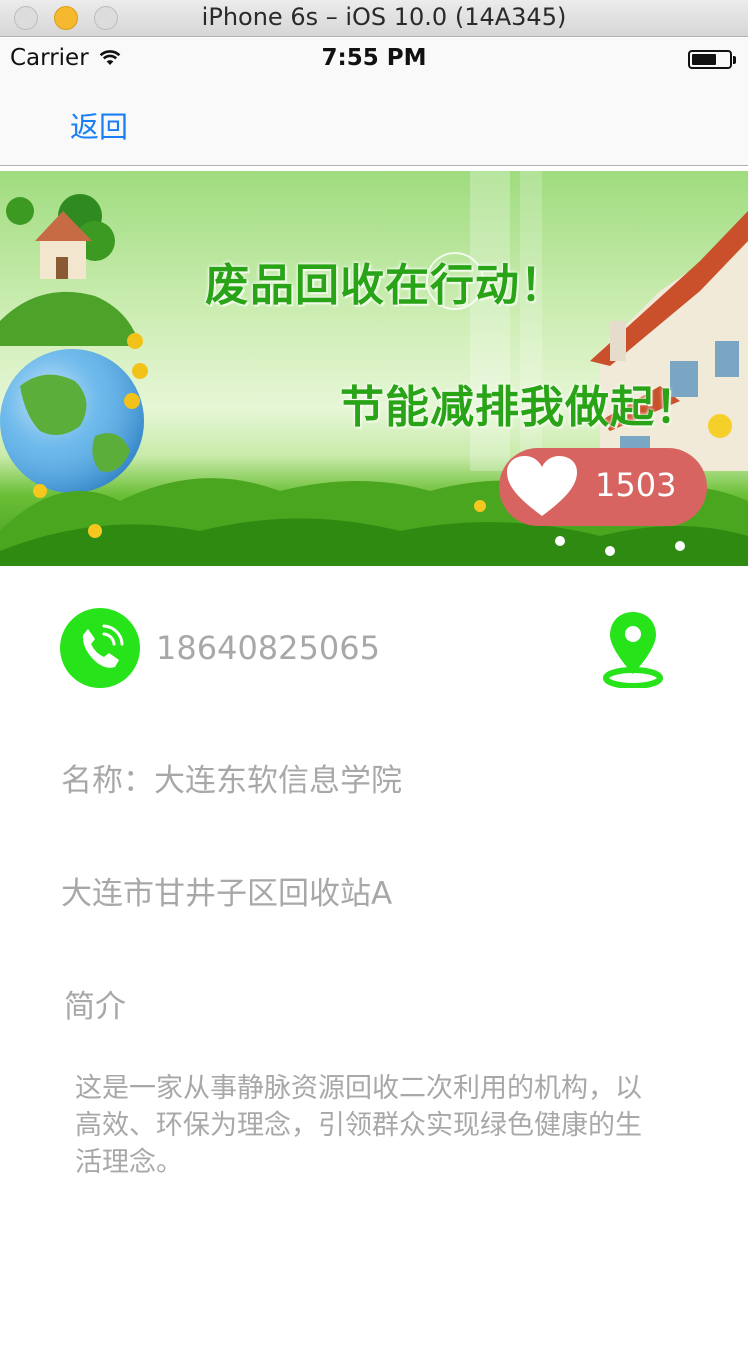 Image resolution: width=748 pixels, height=1362 pixels. I want to click on navigation-bar: 返回, so click(374, 123).